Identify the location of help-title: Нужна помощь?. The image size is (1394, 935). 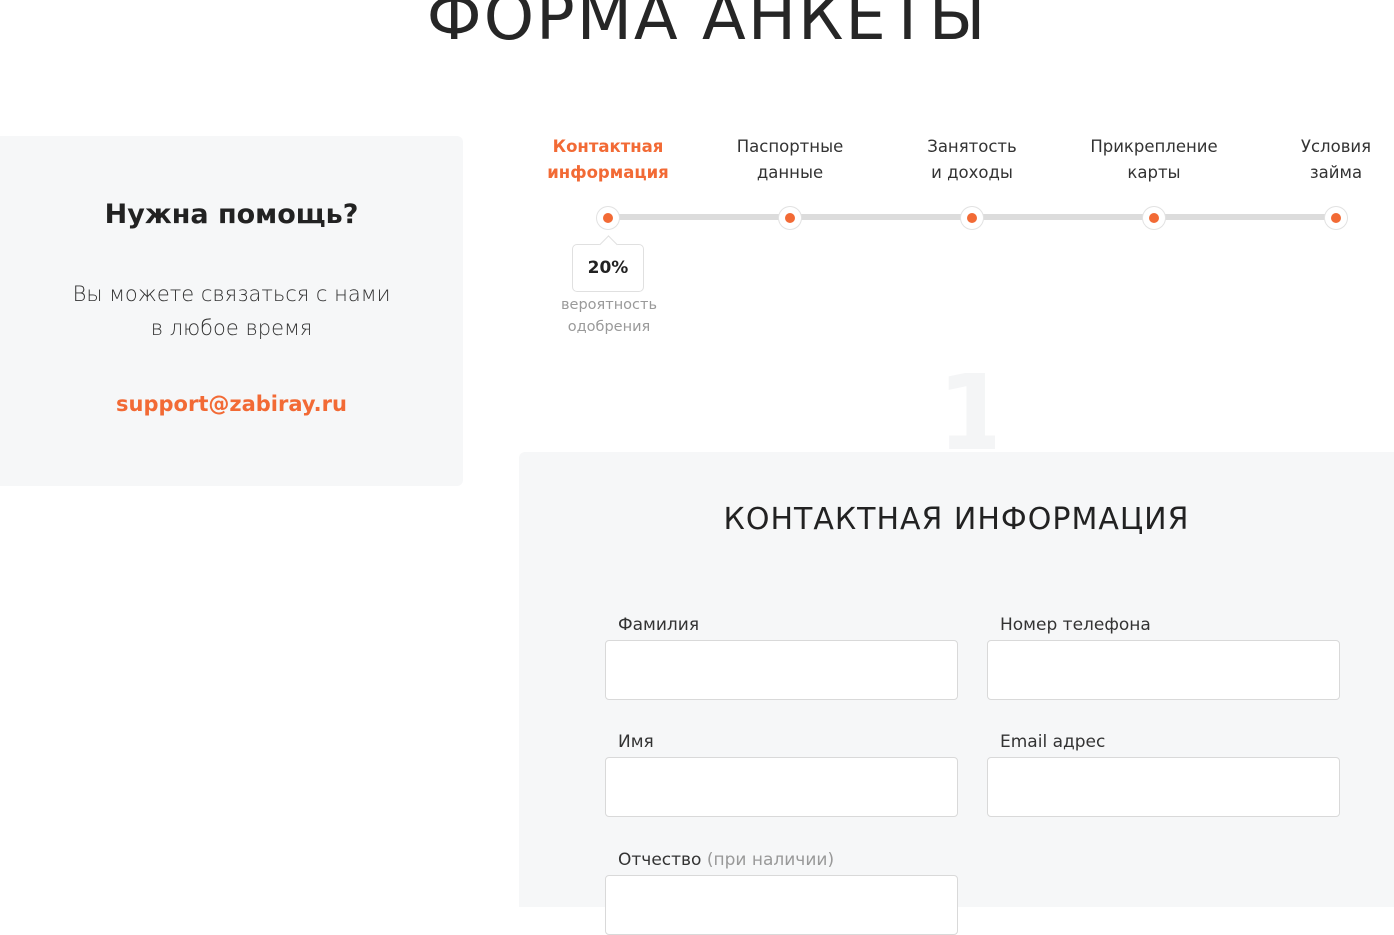
(231, 214).